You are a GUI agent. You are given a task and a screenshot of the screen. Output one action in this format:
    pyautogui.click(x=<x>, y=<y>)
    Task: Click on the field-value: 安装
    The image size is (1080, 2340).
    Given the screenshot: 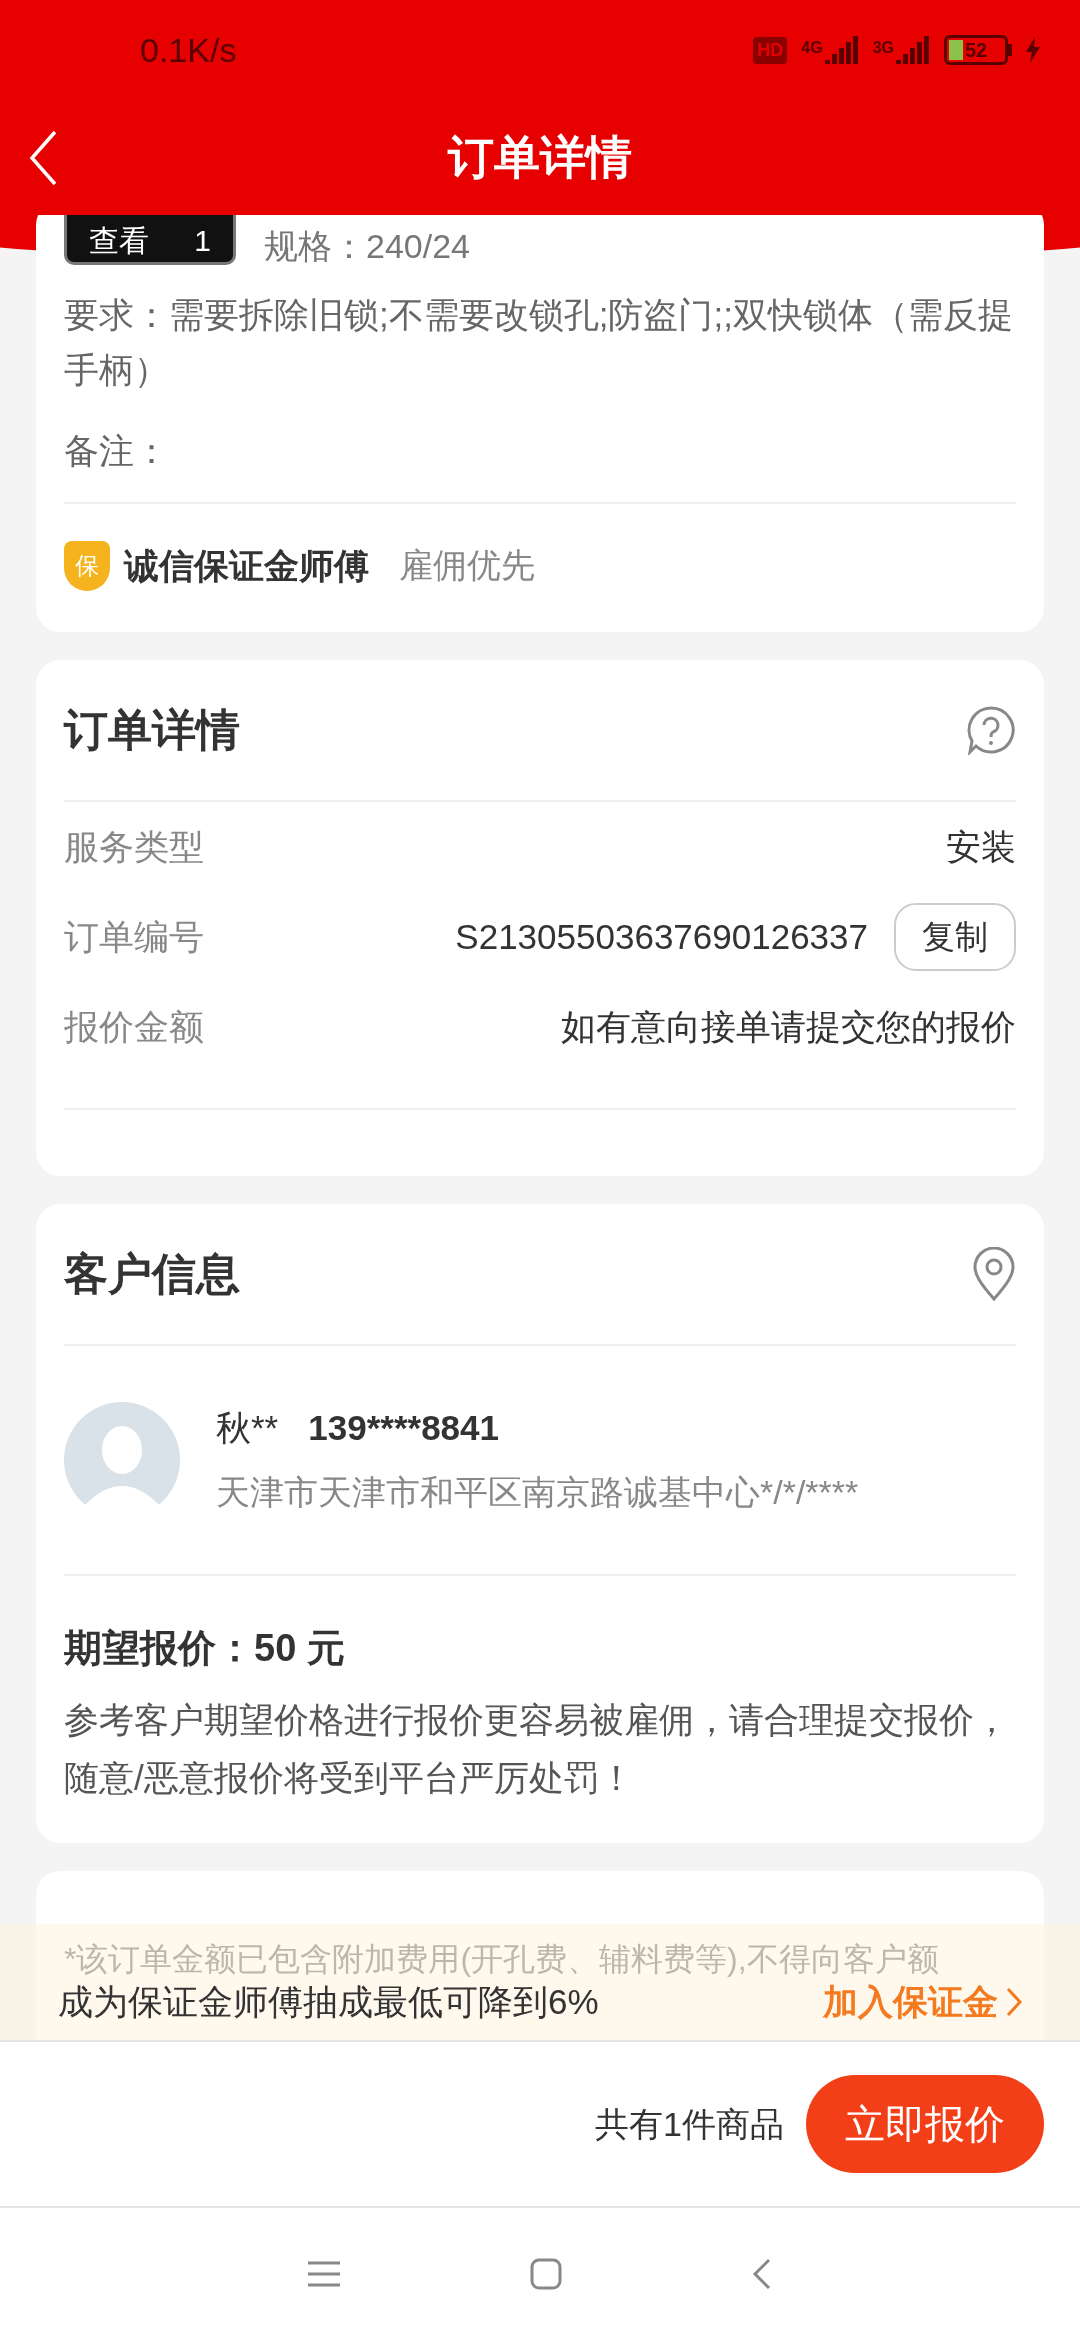 What is the action you would take?
    pyautogui.click(x=981, y=846)
    